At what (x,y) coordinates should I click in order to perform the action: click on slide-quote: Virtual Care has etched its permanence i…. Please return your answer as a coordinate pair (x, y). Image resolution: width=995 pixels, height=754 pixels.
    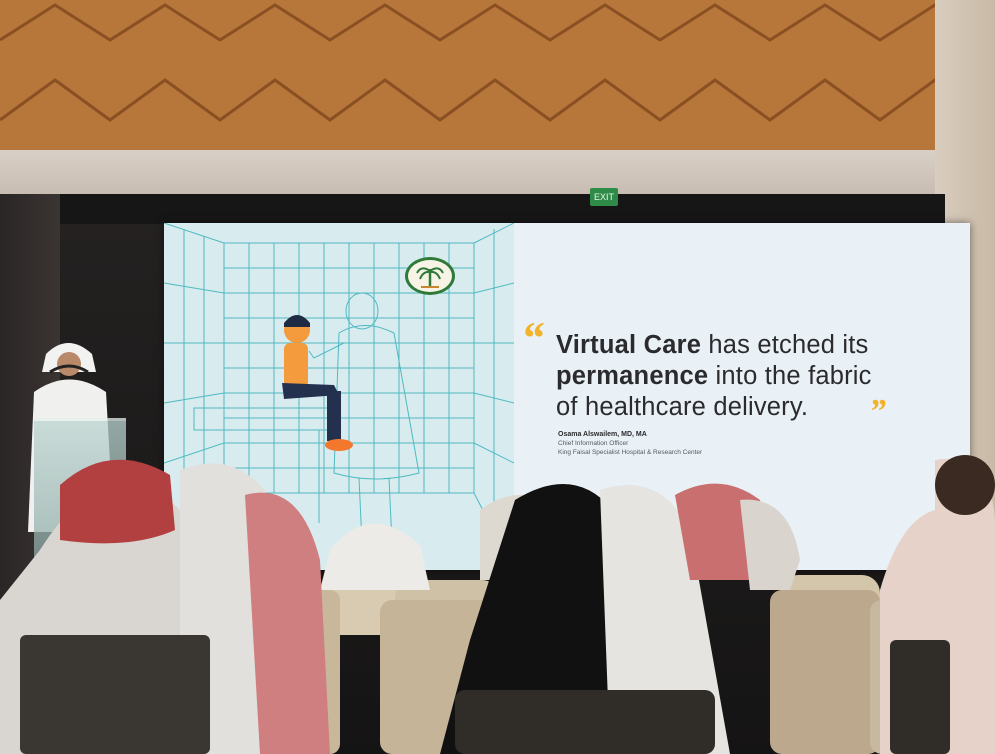
    Looking at the image, I should click on (756, 376).